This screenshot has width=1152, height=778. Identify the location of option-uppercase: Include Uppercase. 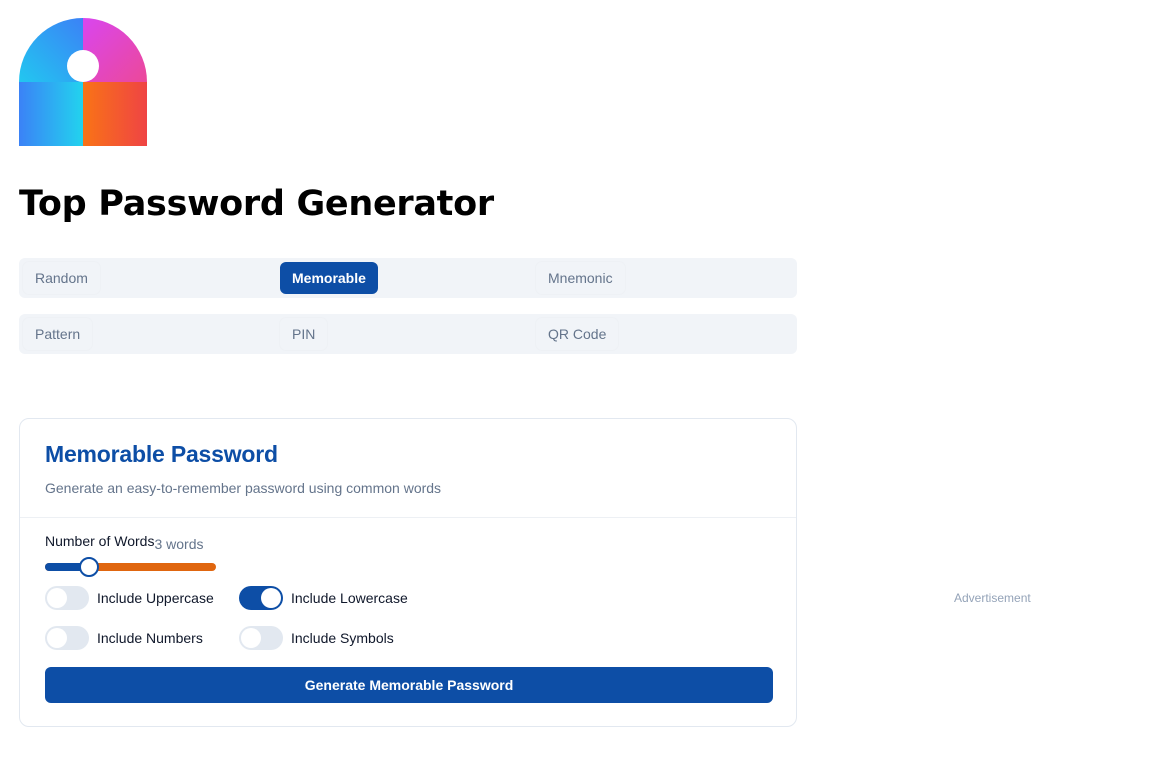
(129, 598).